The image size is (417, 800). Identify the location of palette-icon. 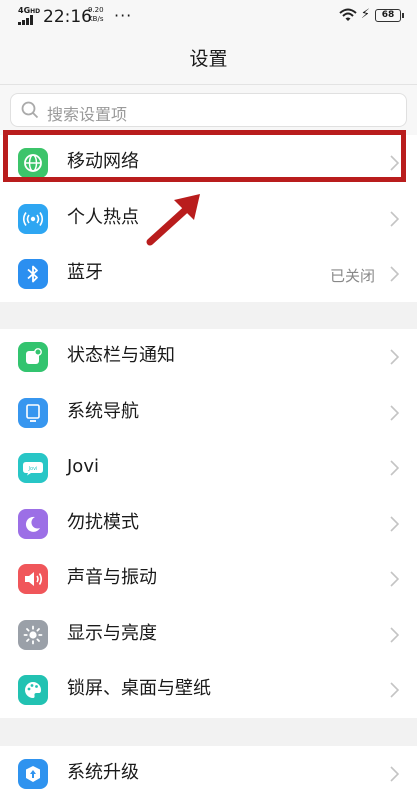
(33, 690).